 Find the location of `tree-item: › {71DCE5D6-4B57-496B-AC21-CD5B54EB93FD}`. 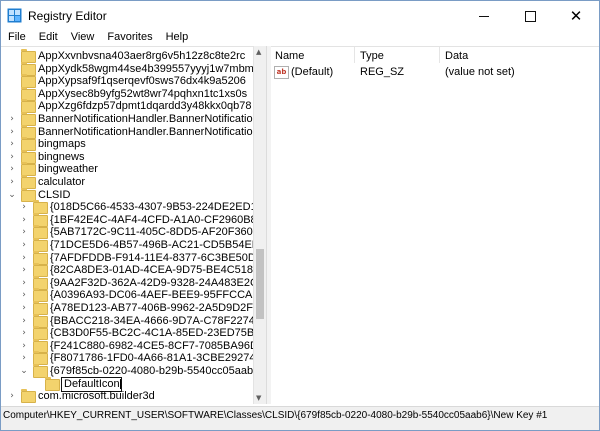

tree-item: › {71DCE5D6-4B57-496B-AC21-CD5B54EB93FD} is located at coordinates (127, 245).